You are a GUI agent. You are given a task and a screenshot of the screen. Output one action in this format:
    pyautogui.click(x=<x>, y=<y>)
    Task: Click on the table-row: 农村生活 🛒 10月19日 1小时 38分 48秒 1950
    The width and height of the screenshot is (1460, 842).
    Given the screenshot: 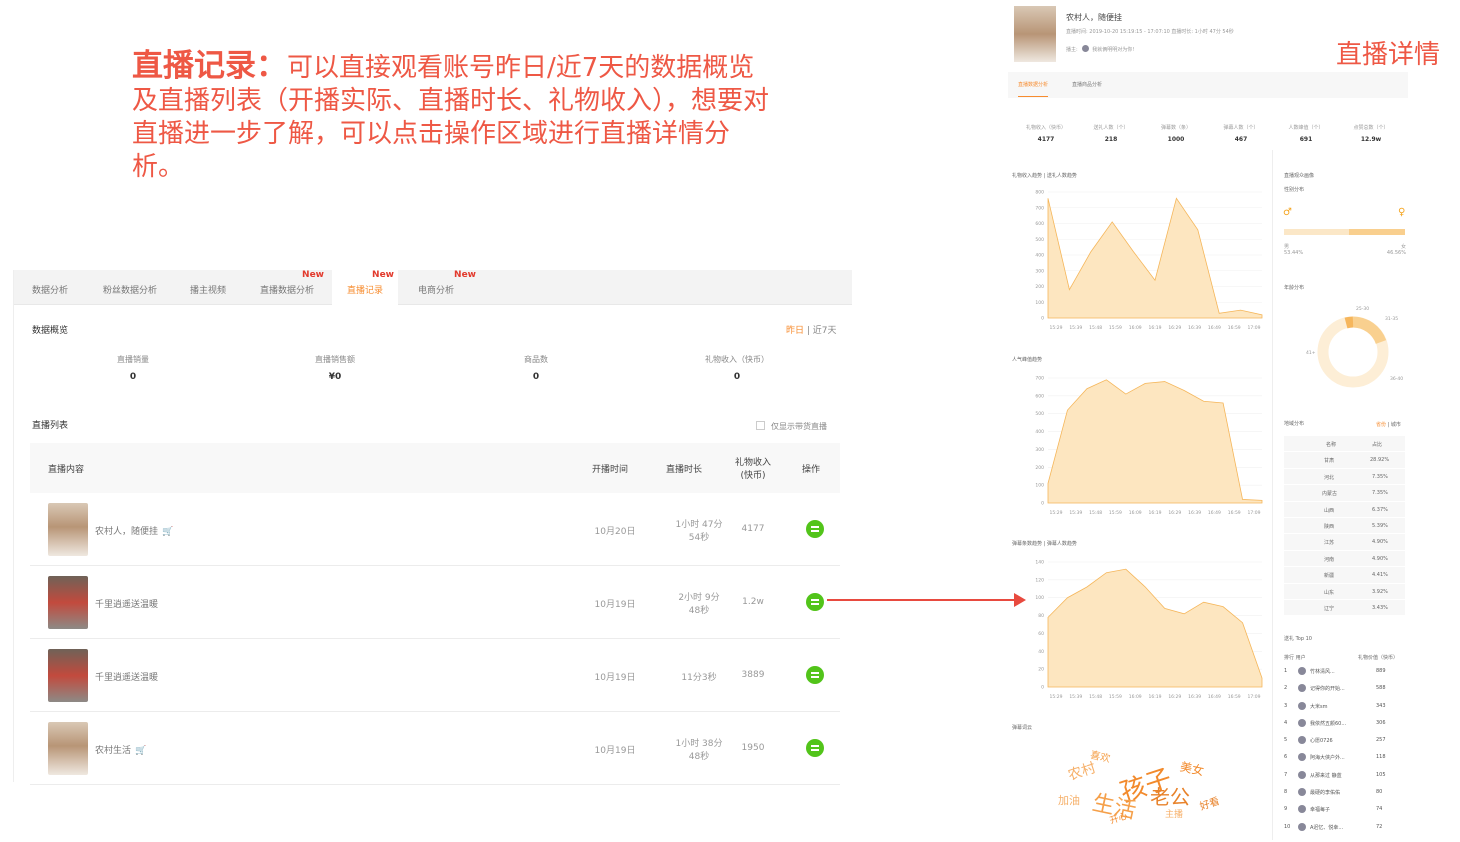 What is the action you would take?
    pyautogui.click(x=435, y=748)
    